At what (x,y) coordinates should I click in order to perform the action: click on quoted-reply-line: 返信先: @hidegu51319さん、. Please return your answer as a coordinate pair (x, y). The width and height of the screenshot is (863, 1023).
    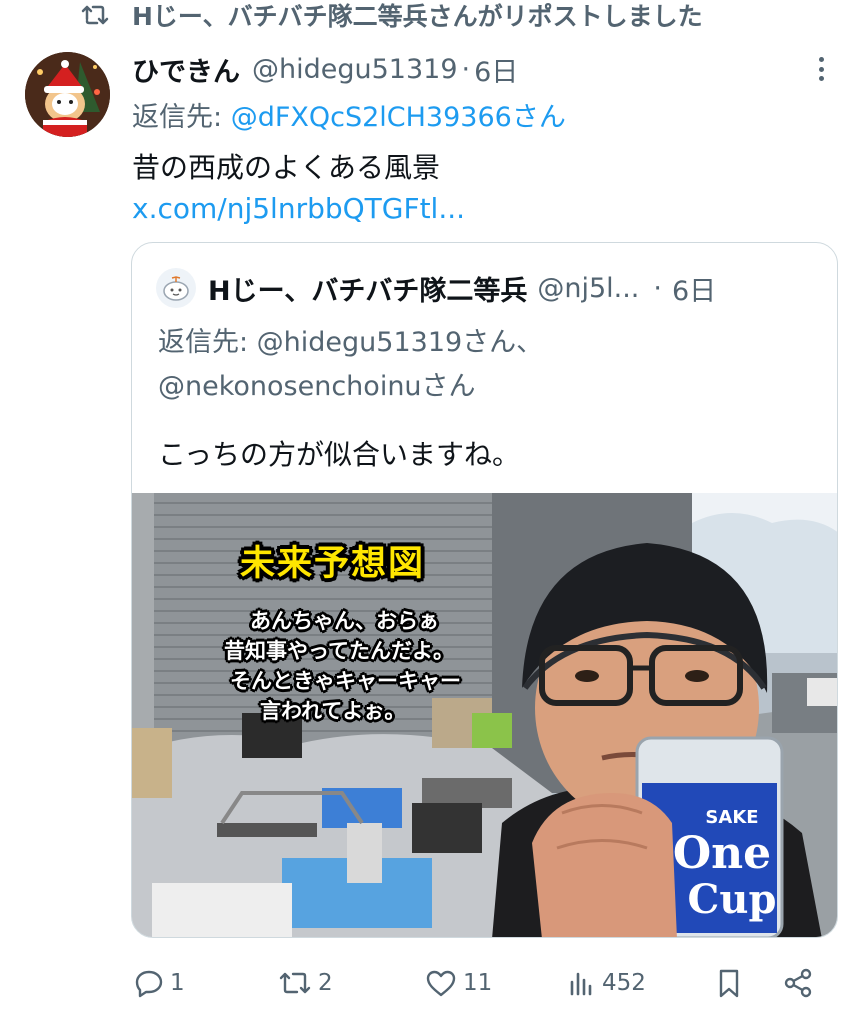
    Looking at the image, I should click on (351, 342).